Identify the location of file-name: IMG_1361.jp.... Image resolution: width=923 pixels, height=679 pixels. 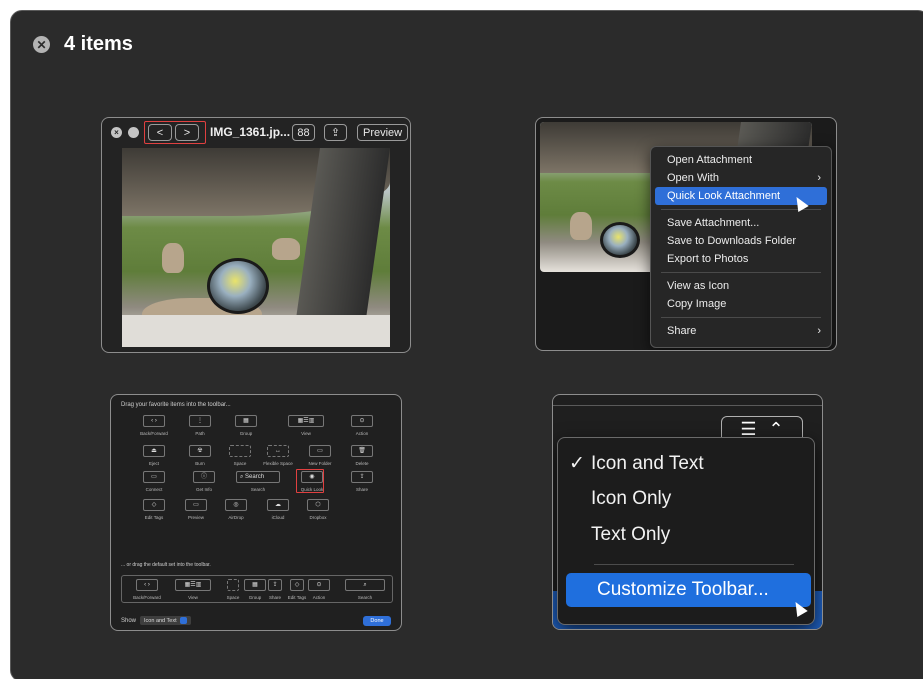
(250, 132).